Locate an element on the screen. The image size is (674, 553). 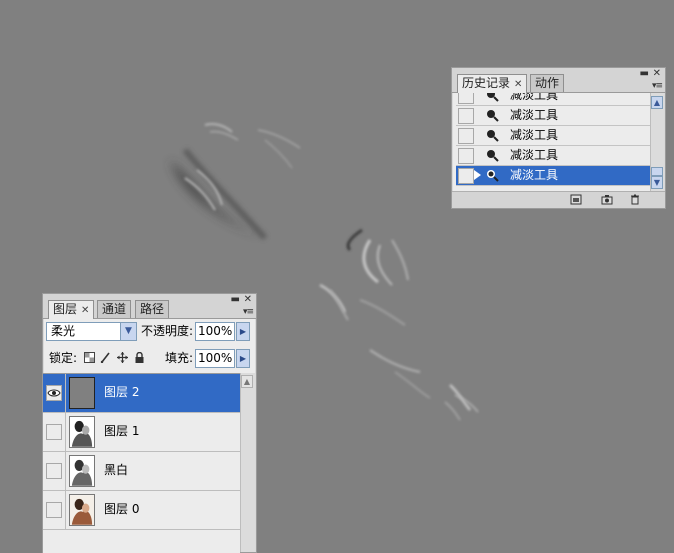
tab-paths: 路径 is located at coordinates (152, 309).